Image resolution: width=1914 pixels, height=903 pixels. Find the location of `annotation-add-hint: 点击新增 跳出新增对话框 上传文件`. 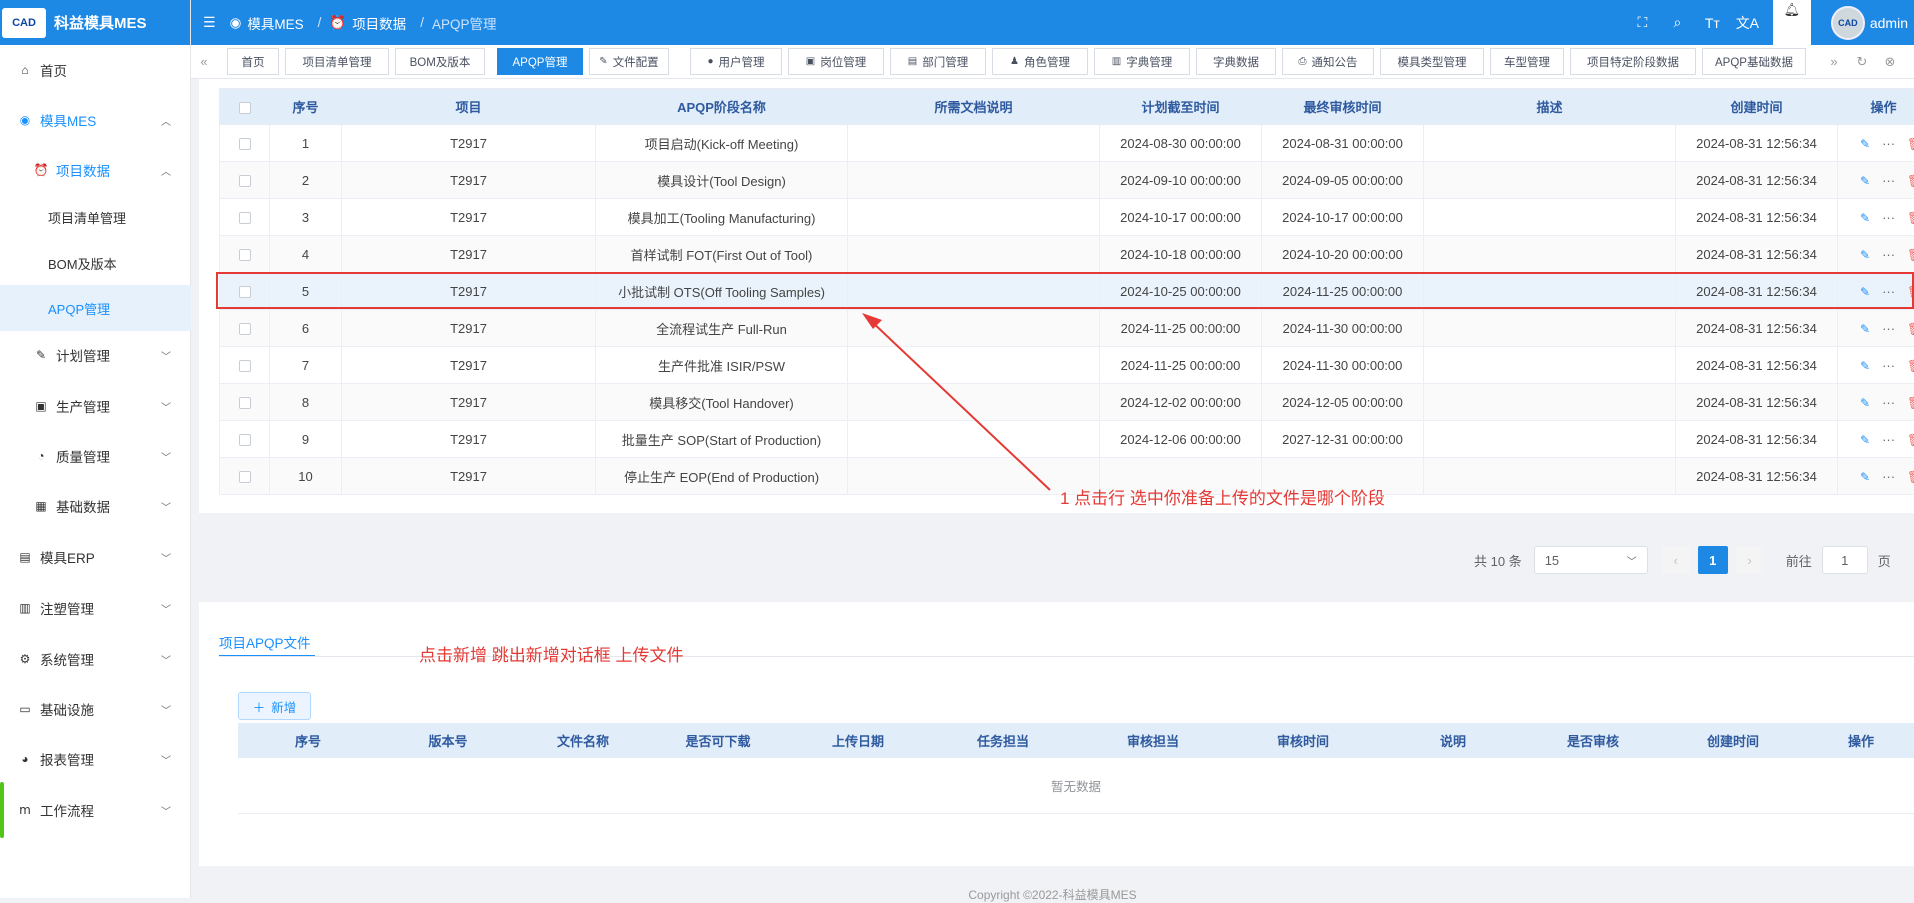

annotation-add-hint: 点击新增 跳出新增对话框 上传文件 is located at coordinates (551, 653).